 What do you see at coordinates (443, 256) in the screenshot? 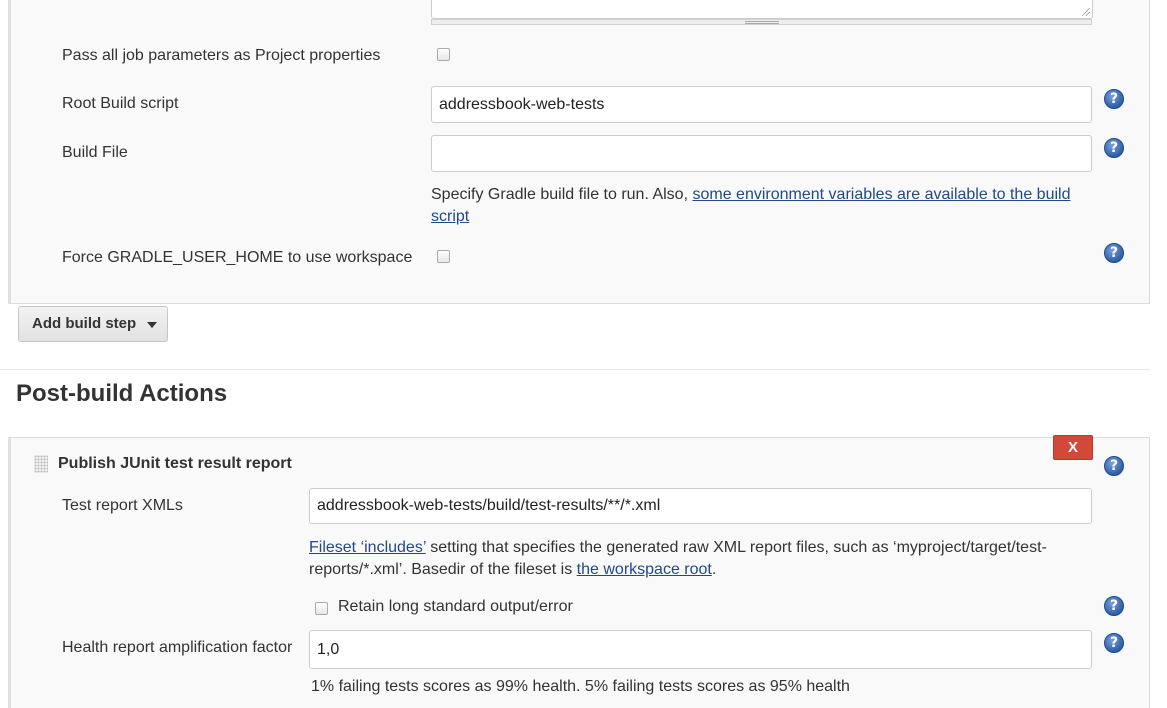
I see `force-gradle-home-checkbox` at bounding box center [443, 256].